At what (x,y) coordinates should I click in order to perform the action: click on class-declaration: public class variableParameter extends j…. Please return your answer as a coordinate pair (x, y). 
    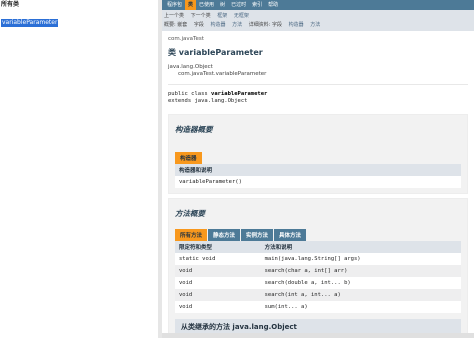
    Looking at the image, I should click on (318, 98).